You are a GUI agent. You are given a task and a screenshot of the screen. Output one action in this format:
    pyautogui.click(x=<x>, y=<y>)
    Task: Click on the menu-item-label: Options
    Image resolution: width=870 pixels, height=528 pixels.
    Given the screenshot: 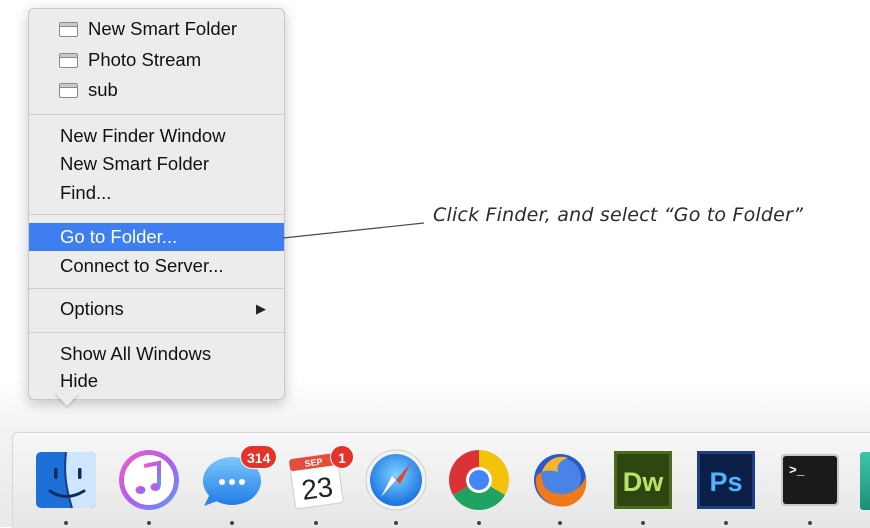 What is the action you would take?
    pyautogui.click(x=92, y=308)
    